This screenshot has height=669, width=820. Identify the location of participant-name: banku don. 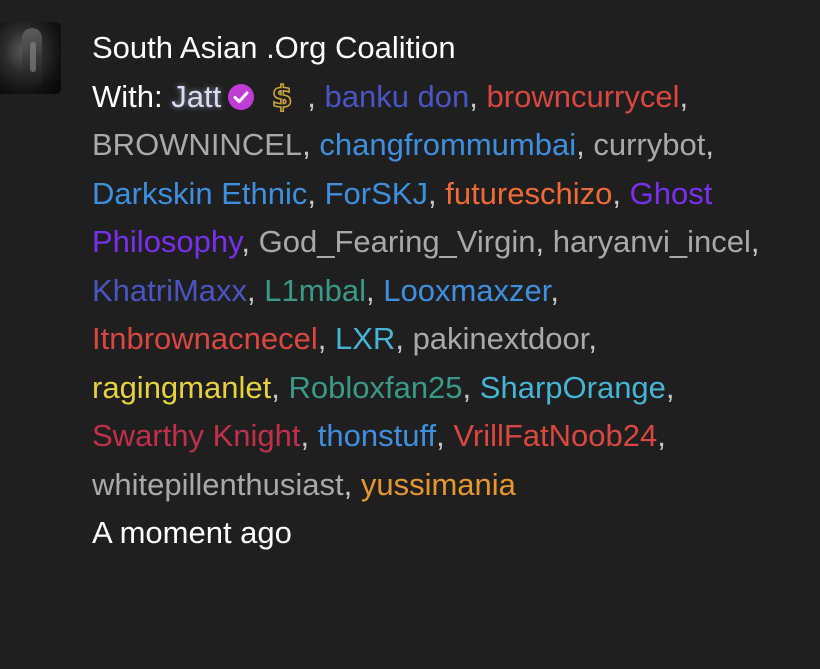
(396, 96).